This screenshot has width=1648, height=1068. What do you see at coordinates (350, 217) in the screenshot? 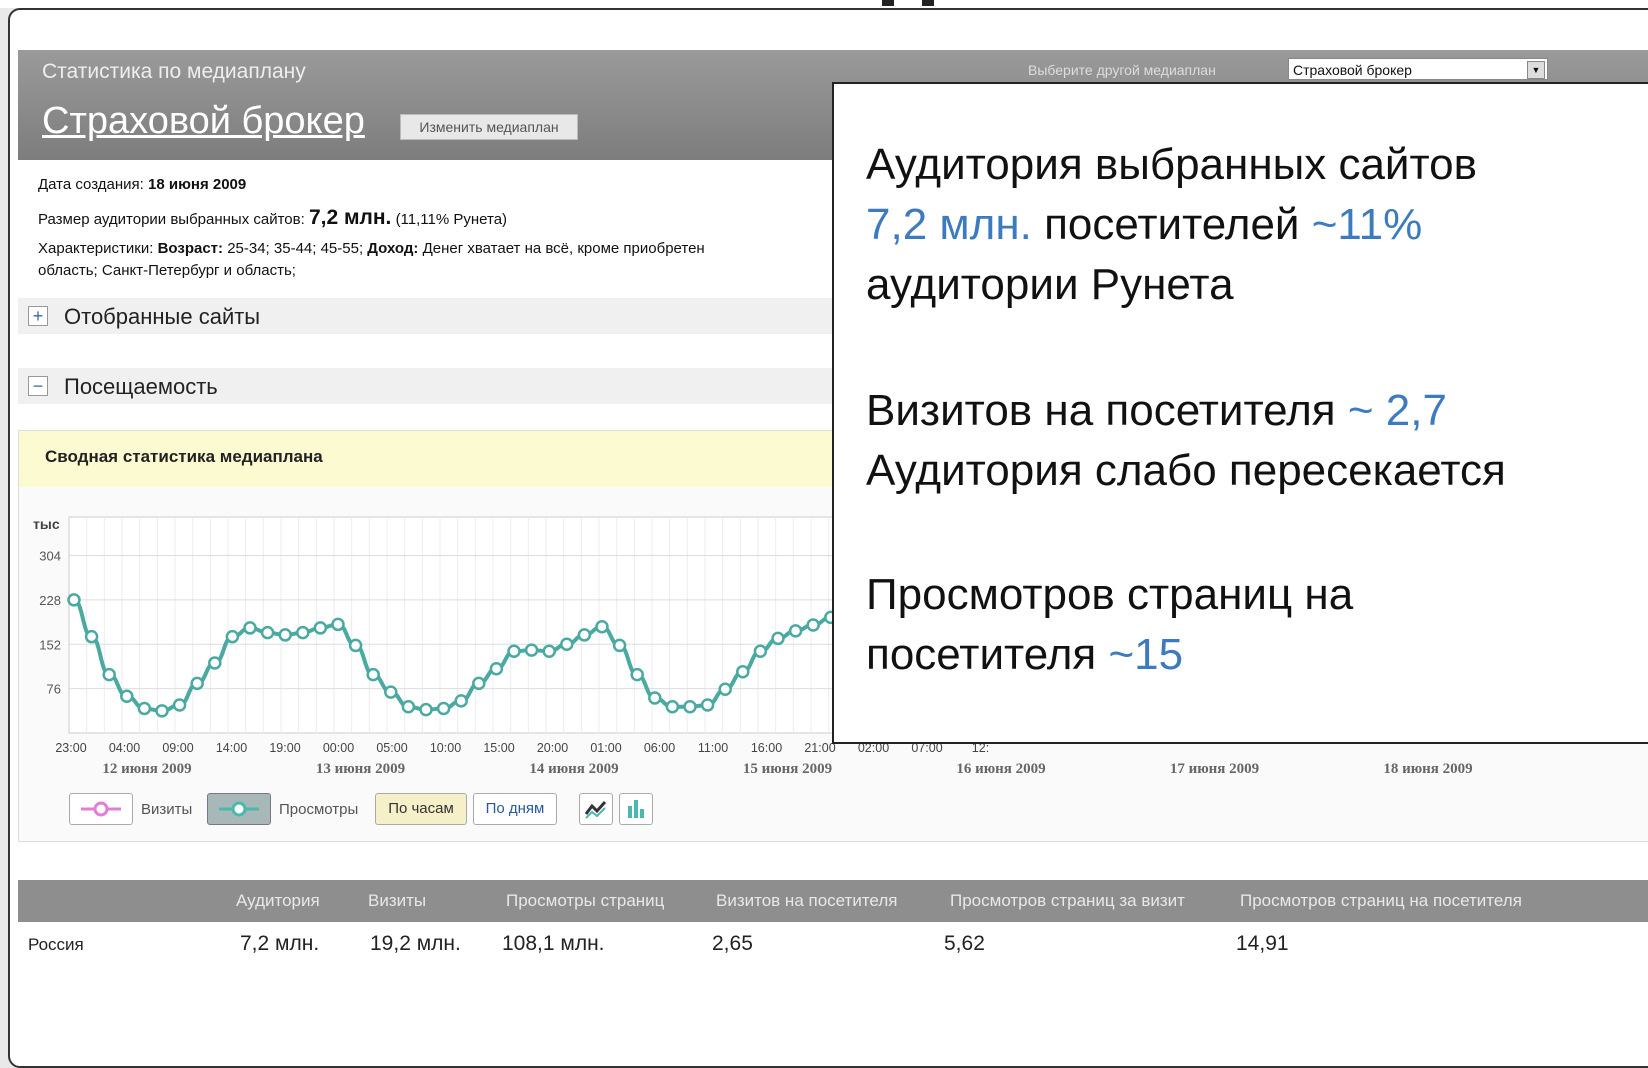
I see `size-value: 7,2 млн.` at bounding box center [350, 217].